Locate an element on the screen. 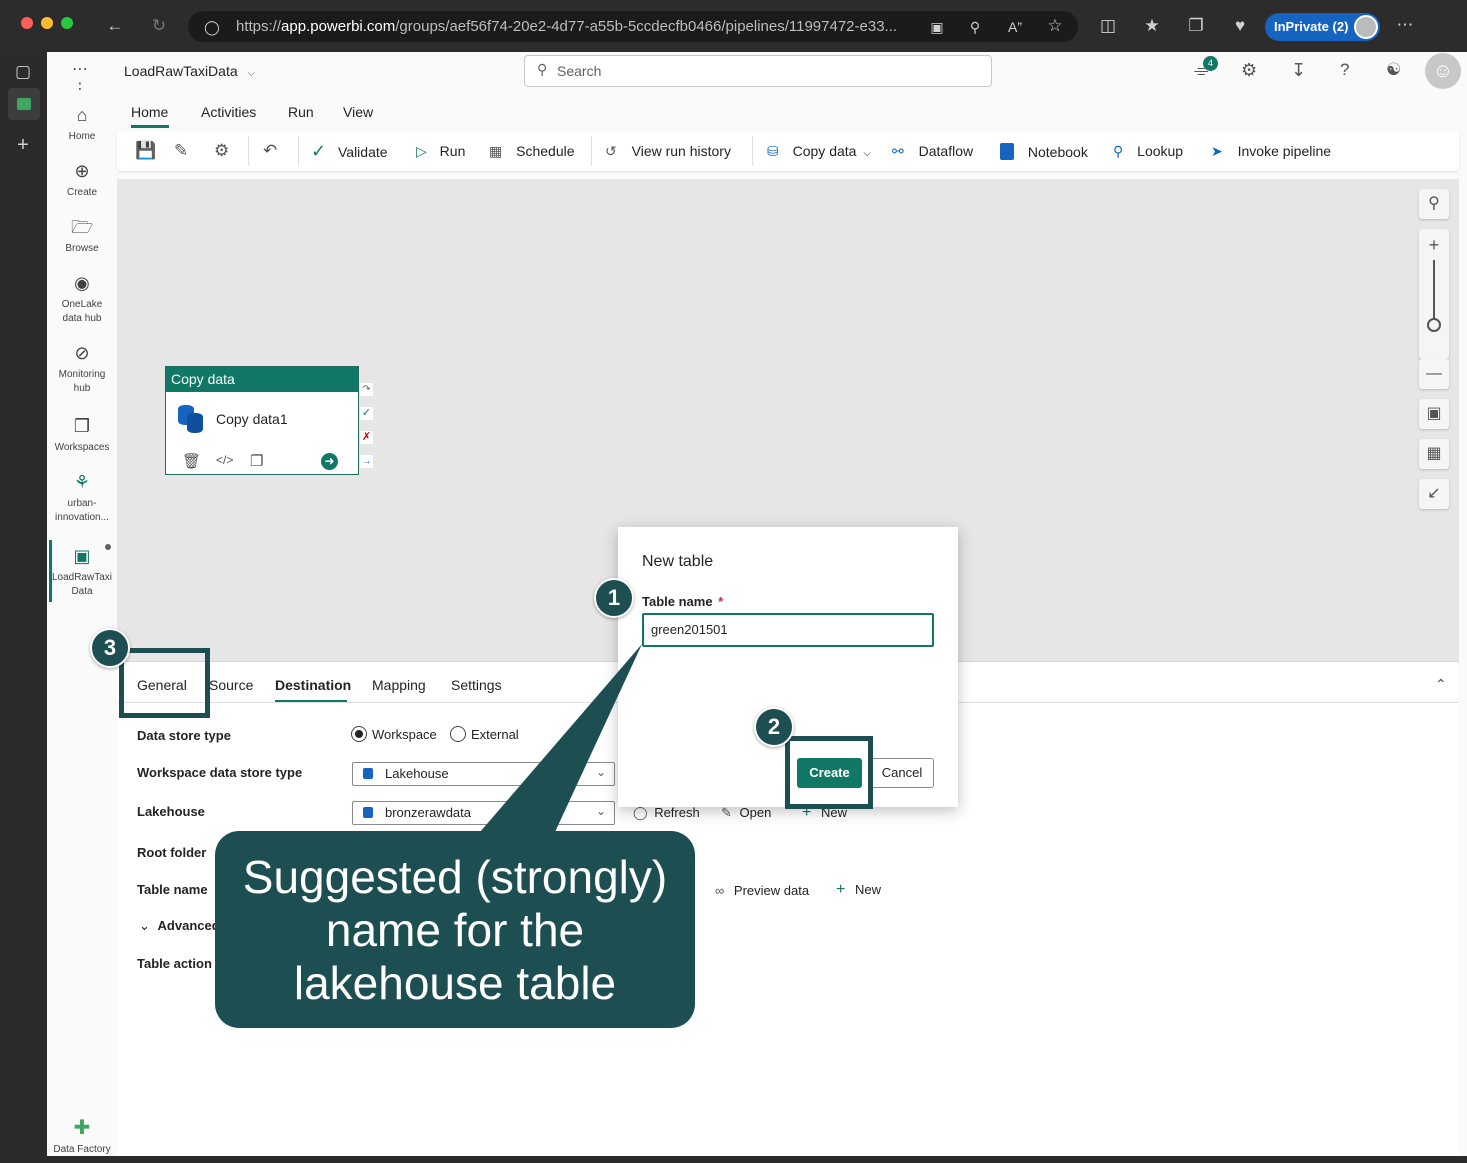 The image size is (1467, 1163). success-connector-icon: ✓ is located at coordinates (366, 413).